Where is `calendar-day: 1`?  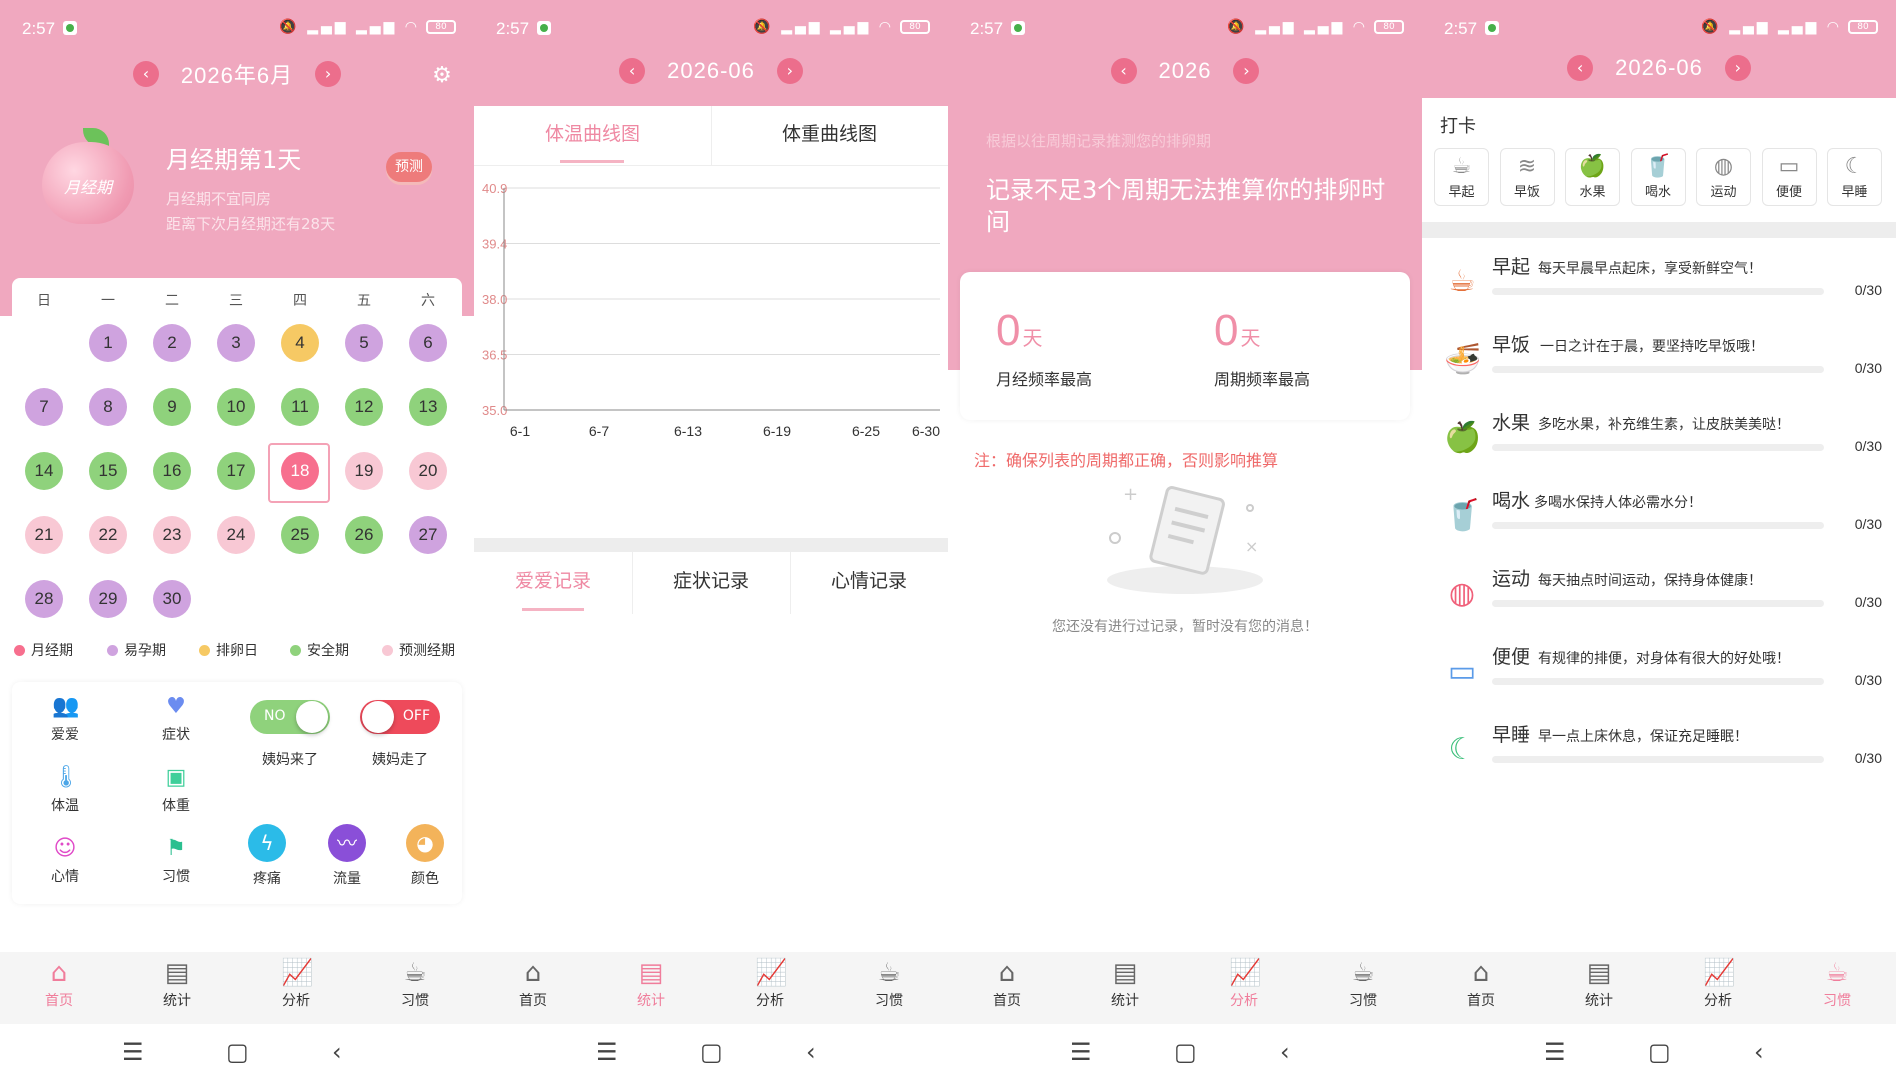 calendar-day: 1 is located at coordinates (108, 343).